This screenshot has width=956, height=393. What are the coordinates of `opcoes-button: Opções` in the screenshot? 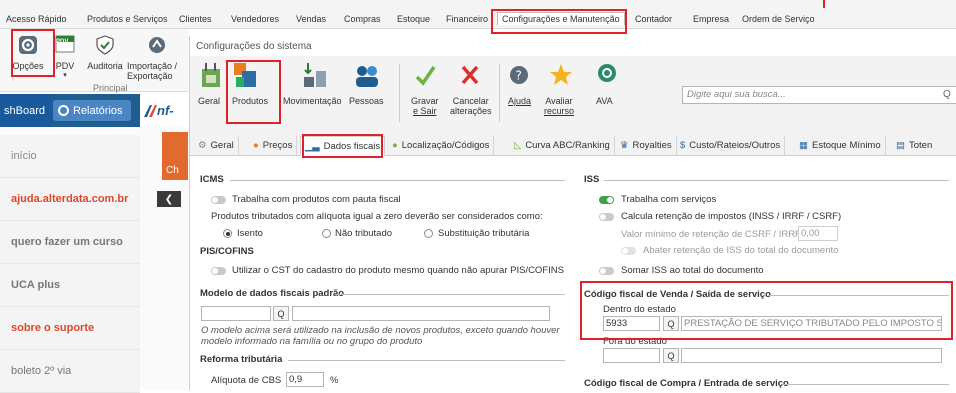 It's located at (28, 53).